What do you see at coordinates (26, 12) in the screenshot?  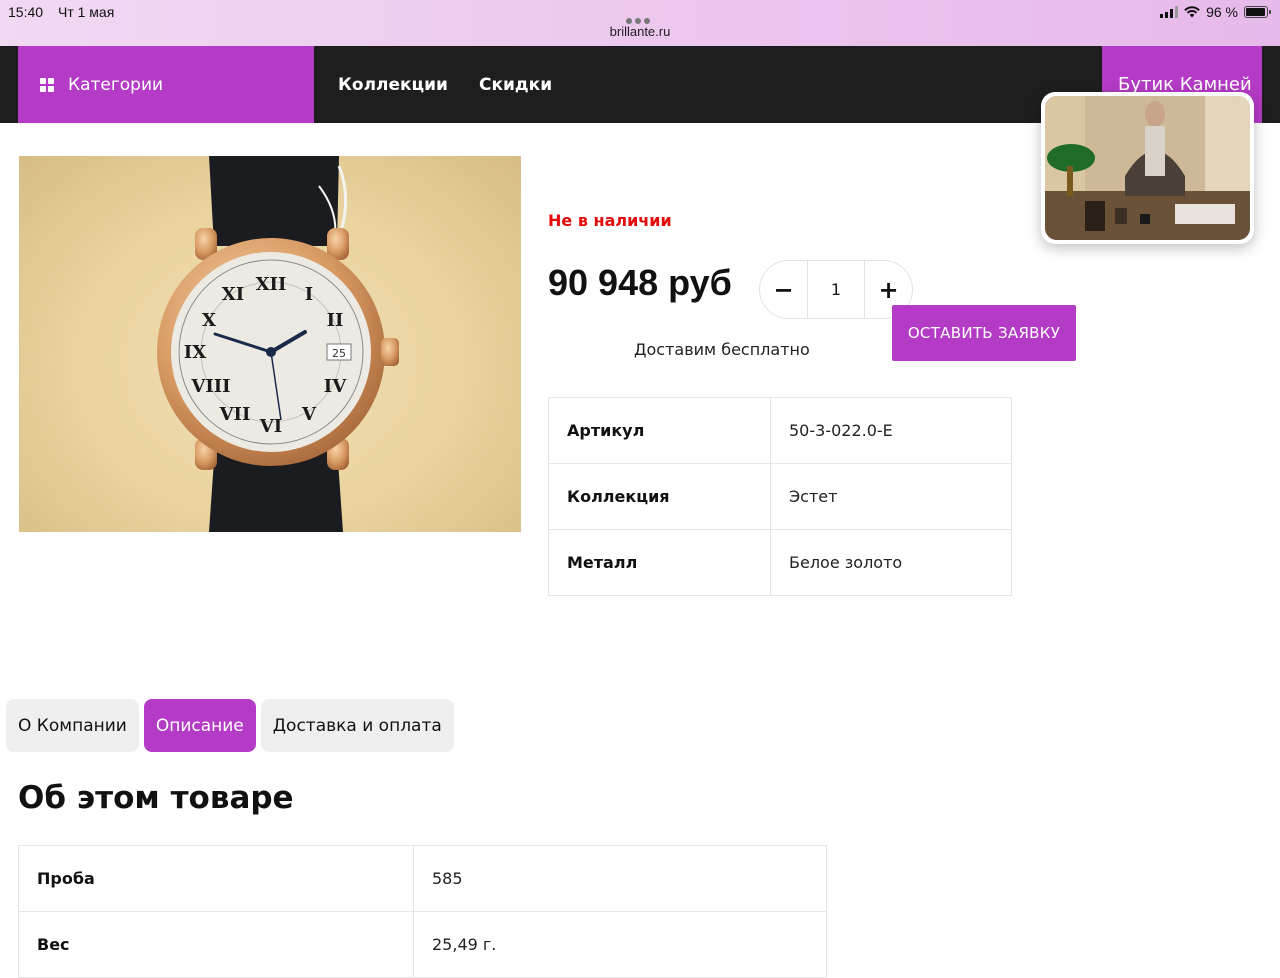 I see `status-time: 15:40` at bounding box center [26, 12].